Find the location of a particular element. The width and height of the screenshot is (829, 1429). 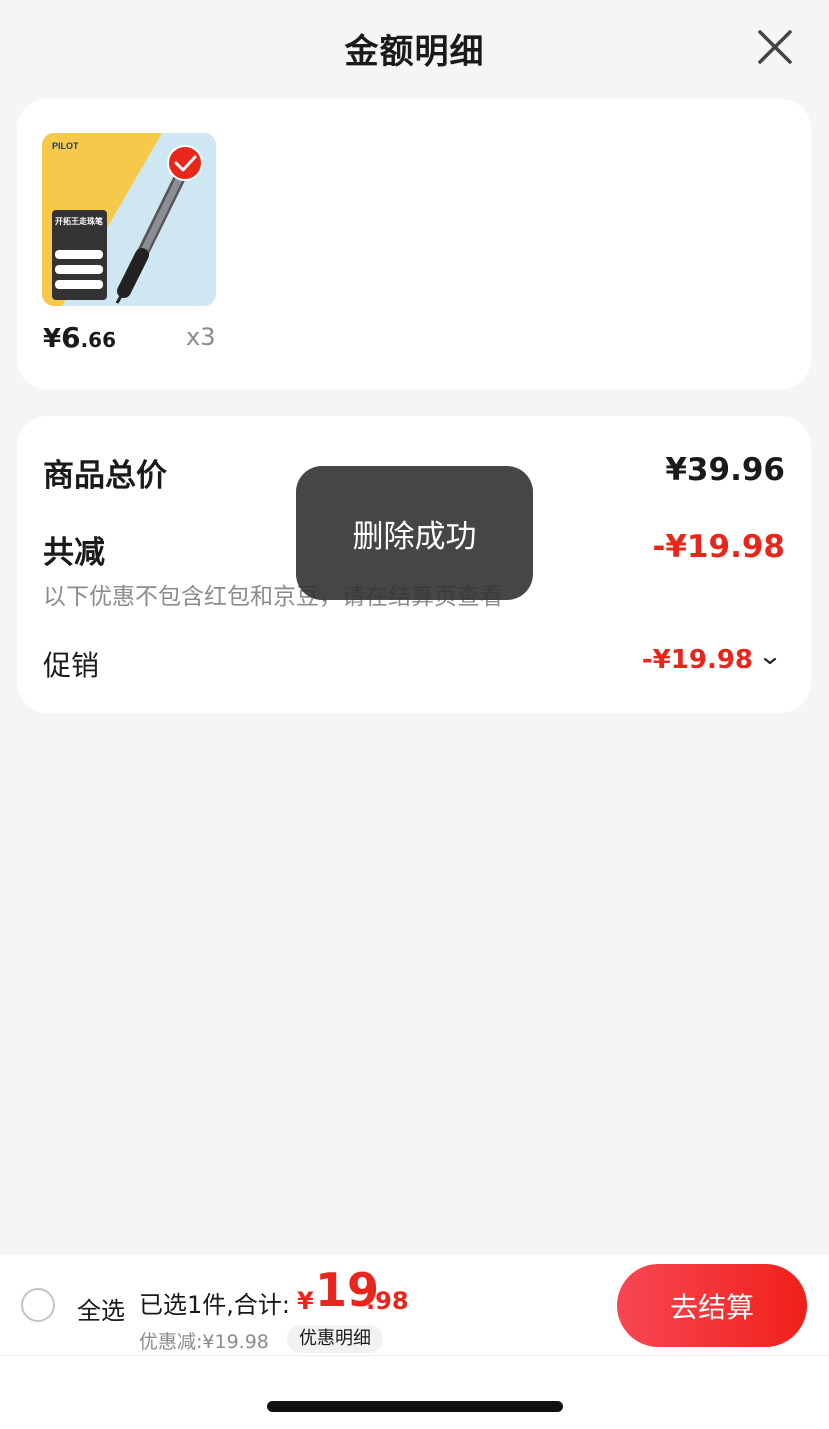

selected-check-icon is located at coordinates (185, 163).